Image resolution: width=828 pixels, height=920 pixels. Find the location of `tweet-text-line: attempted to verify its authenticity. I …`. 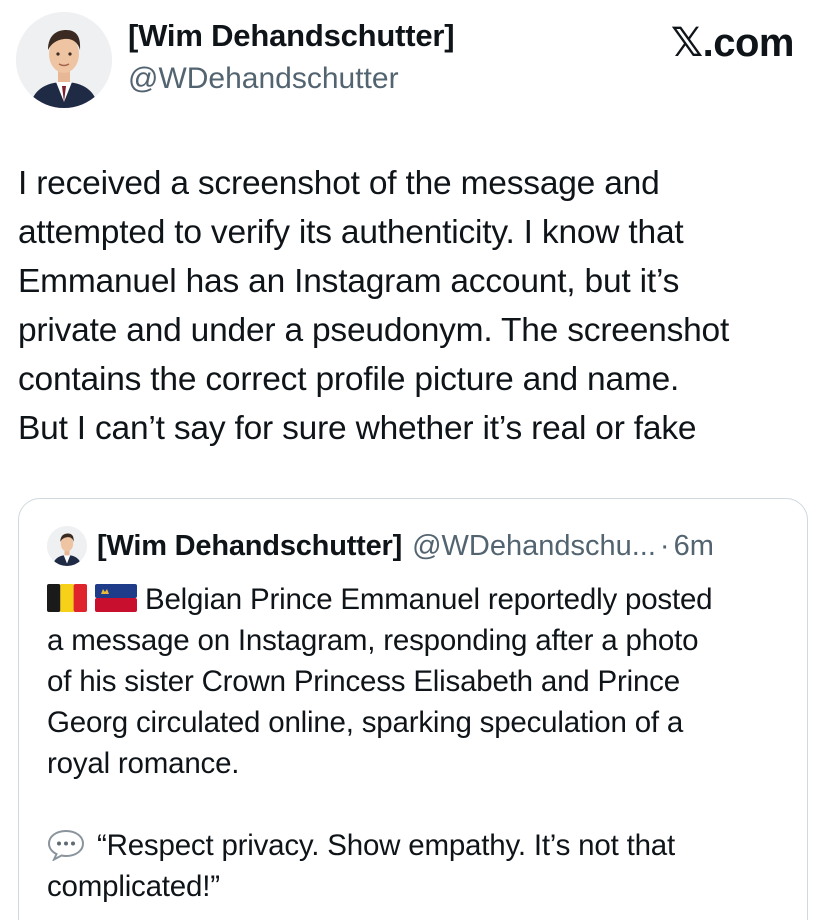

tweet-text-line: attempted to verify its authenticity. I … is located at coordinates (351, 232).